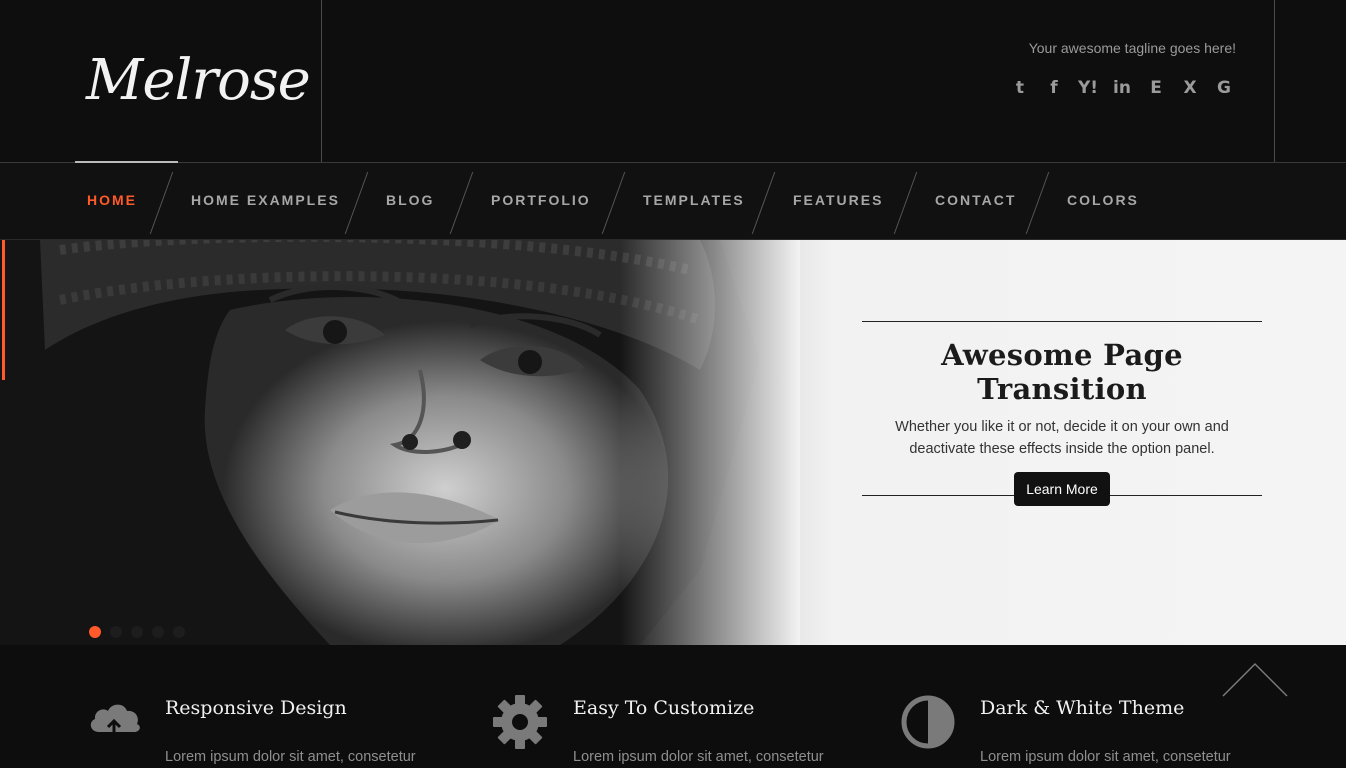  What do you see at coordinates (1054, 88) in the screenshot?
I see `facebook-icon: f` at bounding box center [1054, 88].